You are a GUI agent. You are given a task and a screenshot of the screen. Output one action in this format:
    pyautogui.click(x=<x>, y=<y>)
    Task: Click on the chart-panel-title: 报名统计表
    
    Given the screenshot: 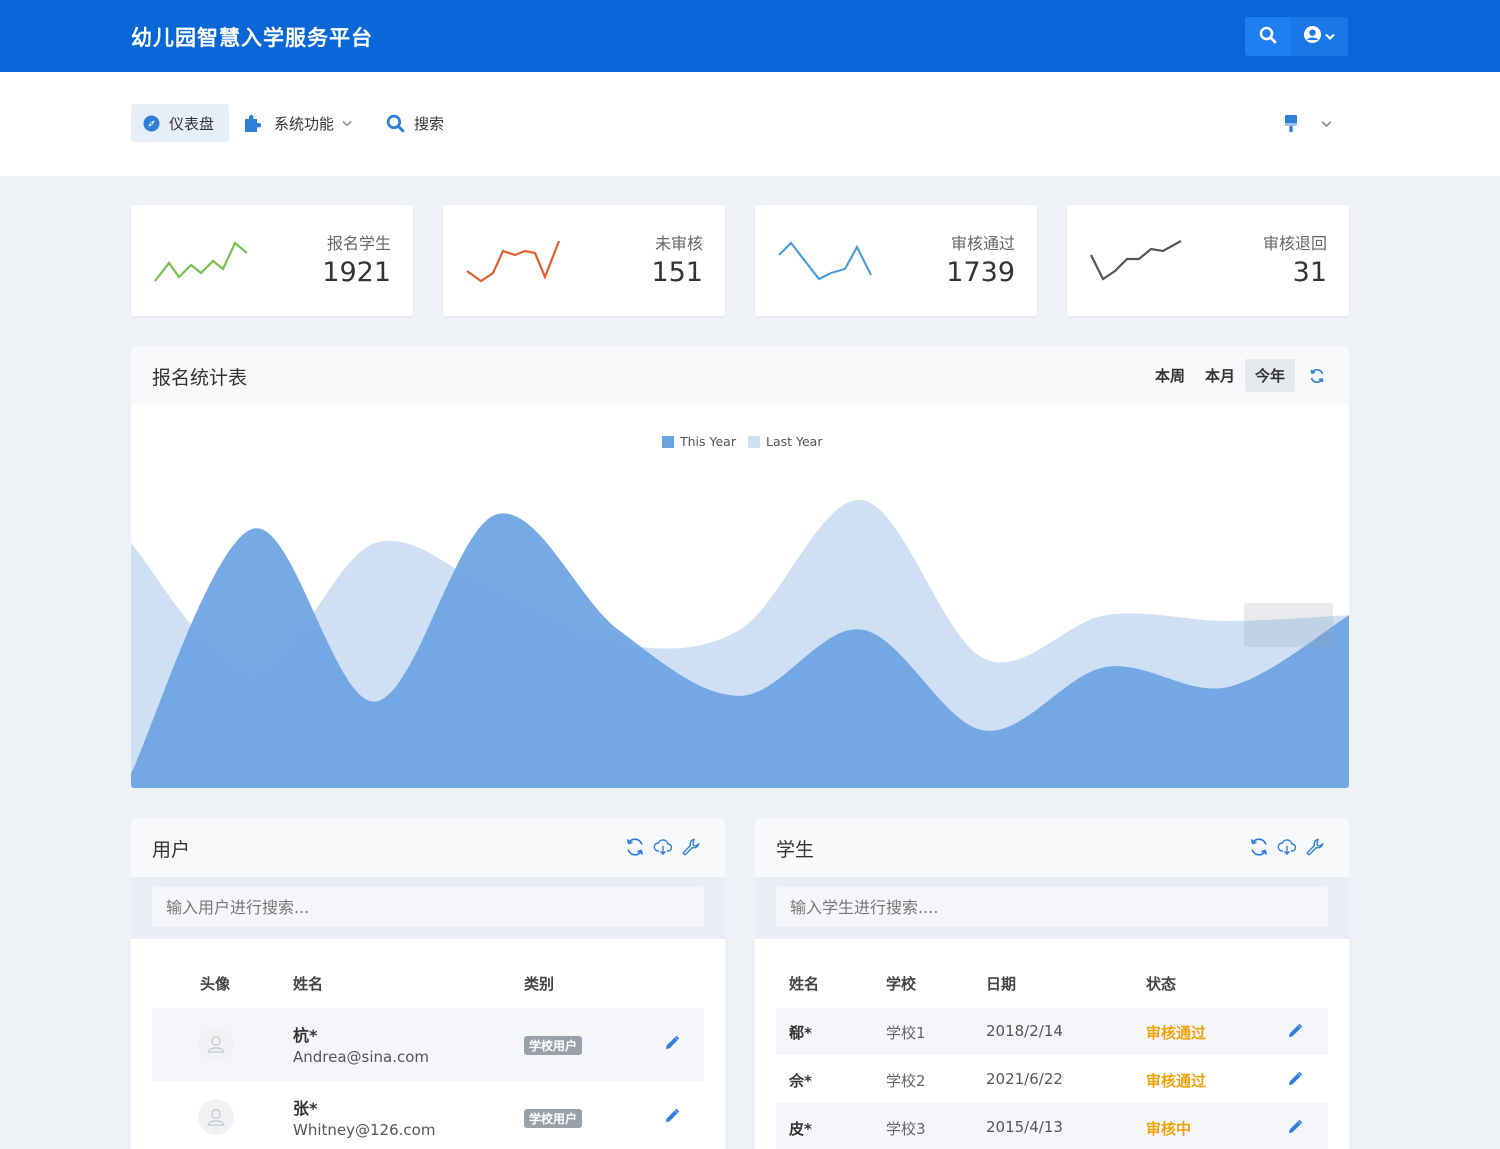 What is the action you would take?
    pyautogui.click(x=200, y=378)
    